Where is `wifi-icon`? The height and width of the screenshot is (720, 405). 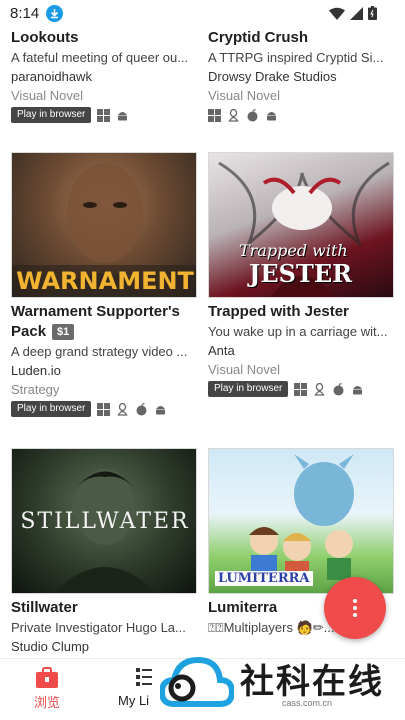 wifi-icon is located at coordinates (337, 13).